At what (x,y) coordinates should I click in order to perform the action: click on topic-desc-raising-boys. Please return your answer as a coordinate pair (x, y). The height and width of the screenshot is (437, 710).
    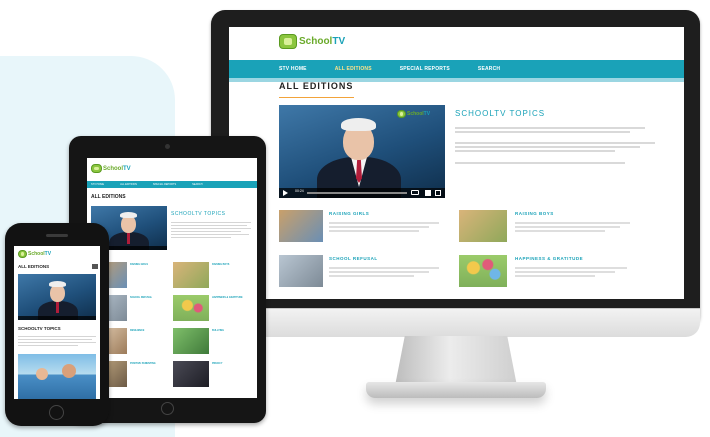
    Looking at the image, I should click on (572, 227).